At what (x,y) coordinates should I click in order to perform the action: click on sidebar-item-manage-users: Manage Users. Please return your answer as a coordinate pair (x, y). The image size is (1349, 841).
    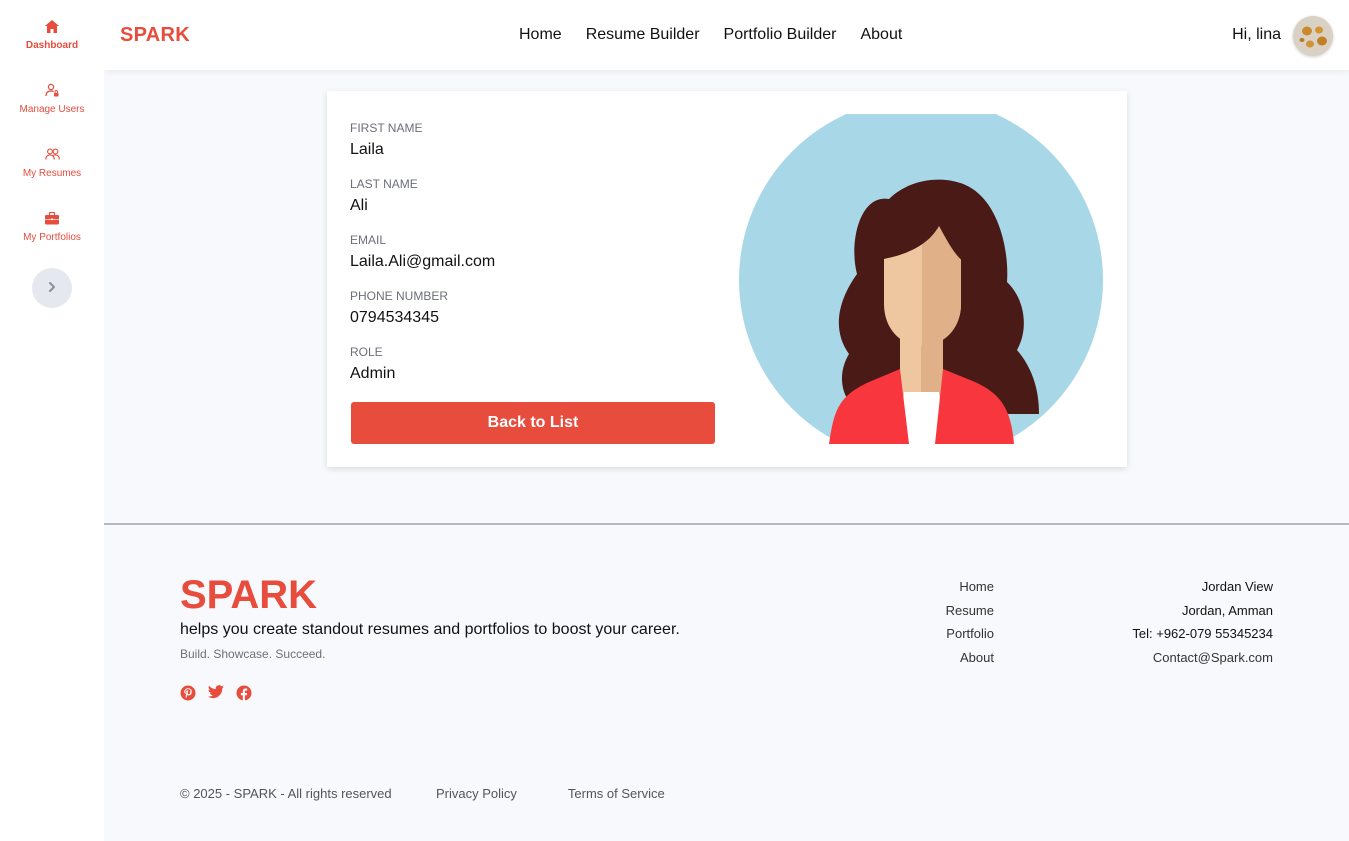
    Looking at the image, I should click on (52, 110).